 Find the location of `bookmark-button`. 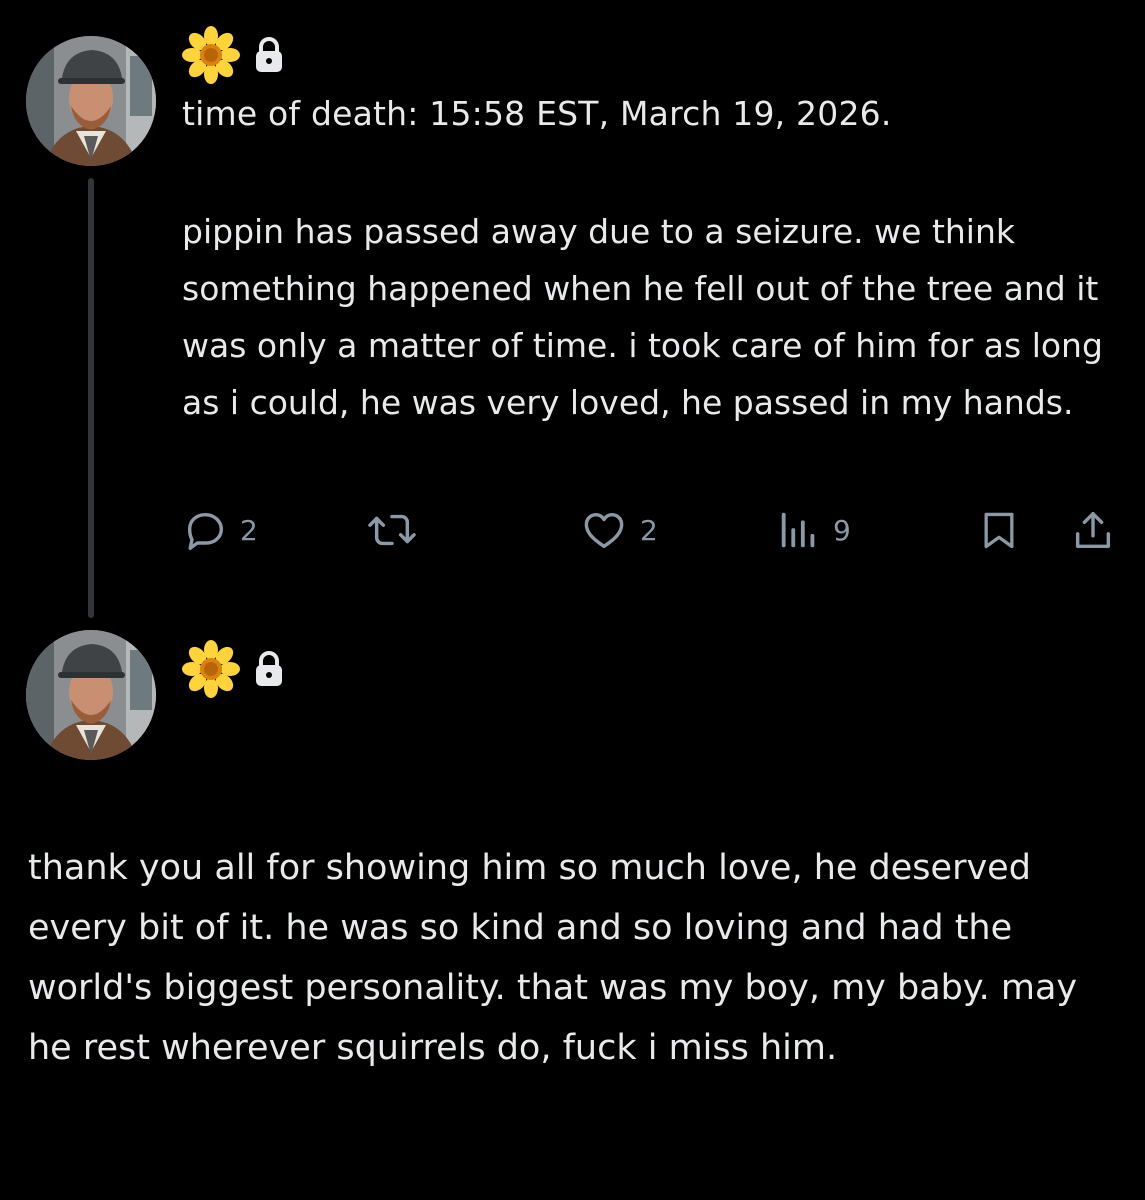

bookmark-button is located at coordinates (999, 530).